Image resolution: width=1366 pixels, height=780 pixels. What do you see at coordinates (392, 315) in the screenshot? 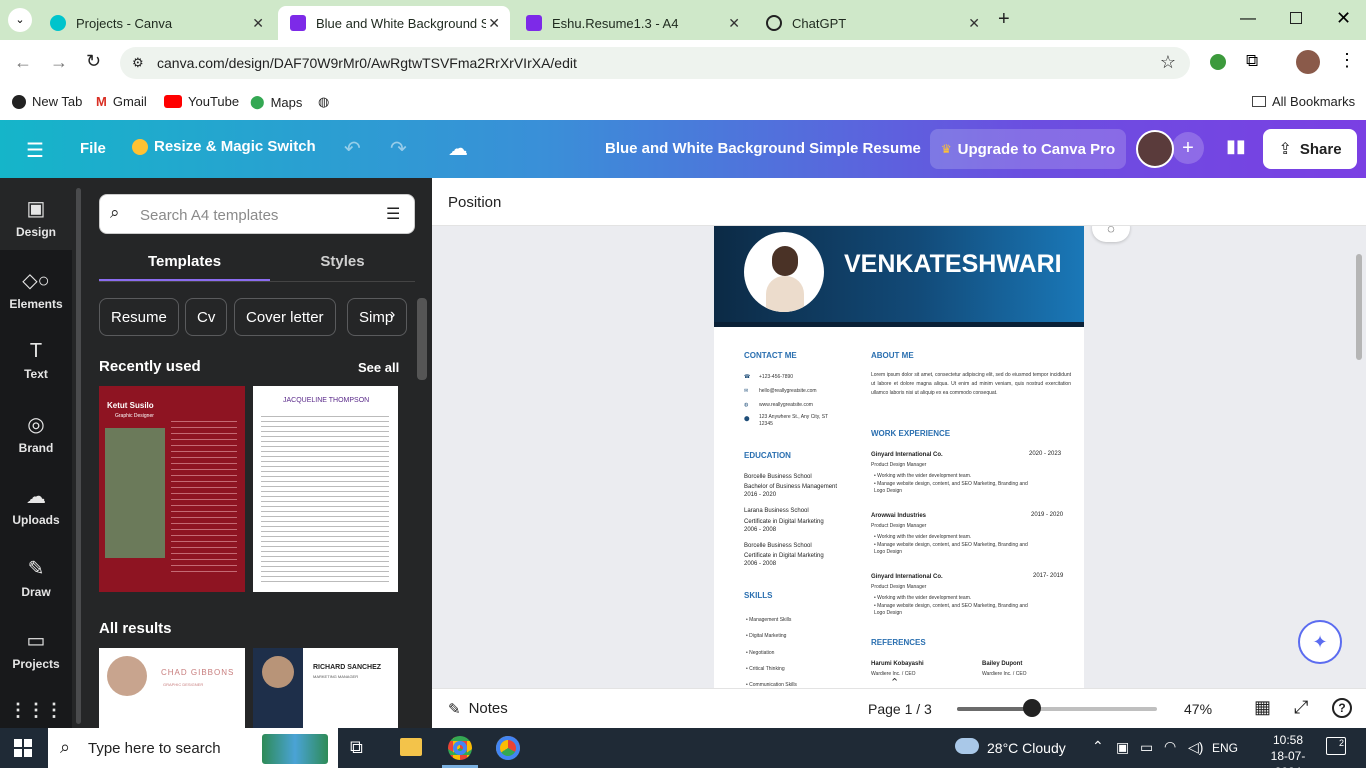
I see `chevron-right-icon: ›` at bounding box center [392, 315].